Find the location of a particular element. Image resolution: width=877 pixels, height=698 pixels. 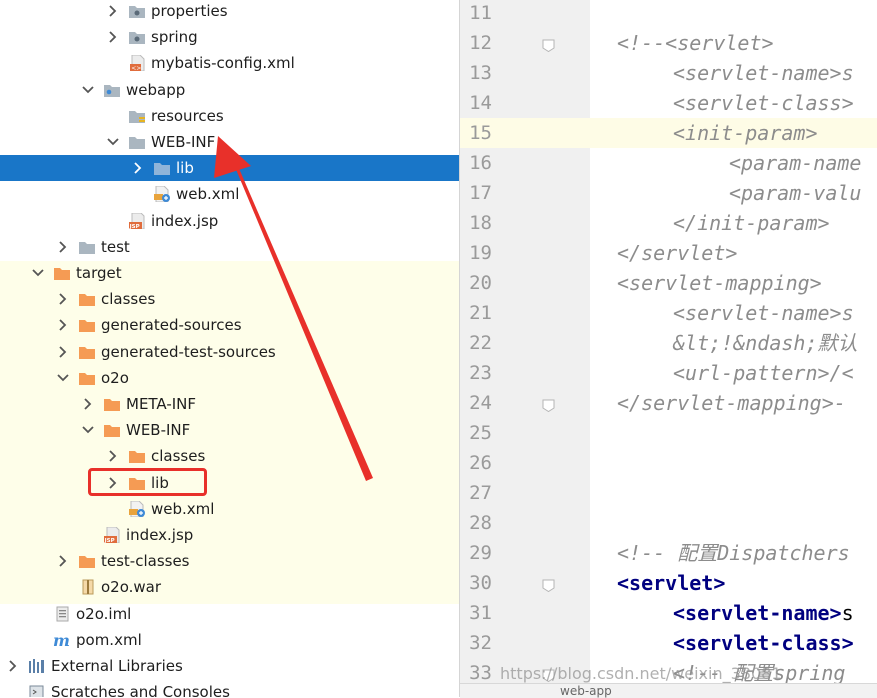

xml-file-icon: <> is located at coordinates (137, 63).